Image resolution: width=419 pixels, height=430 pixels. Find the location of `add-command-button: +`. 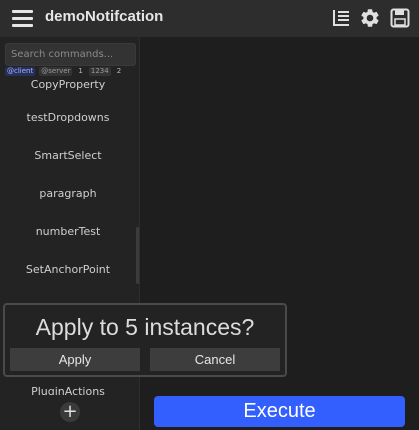

add-command-button: + is located at coordinates (70, 412).